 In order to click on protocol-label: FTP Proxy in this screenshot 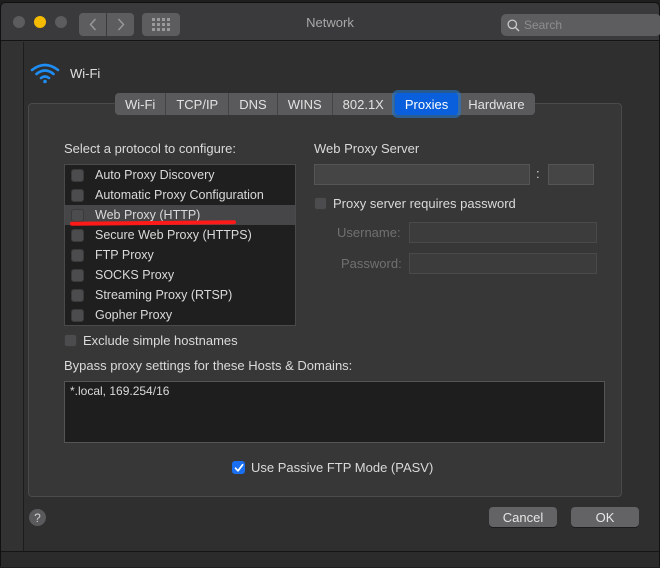, I will do `click(124, 255)`.